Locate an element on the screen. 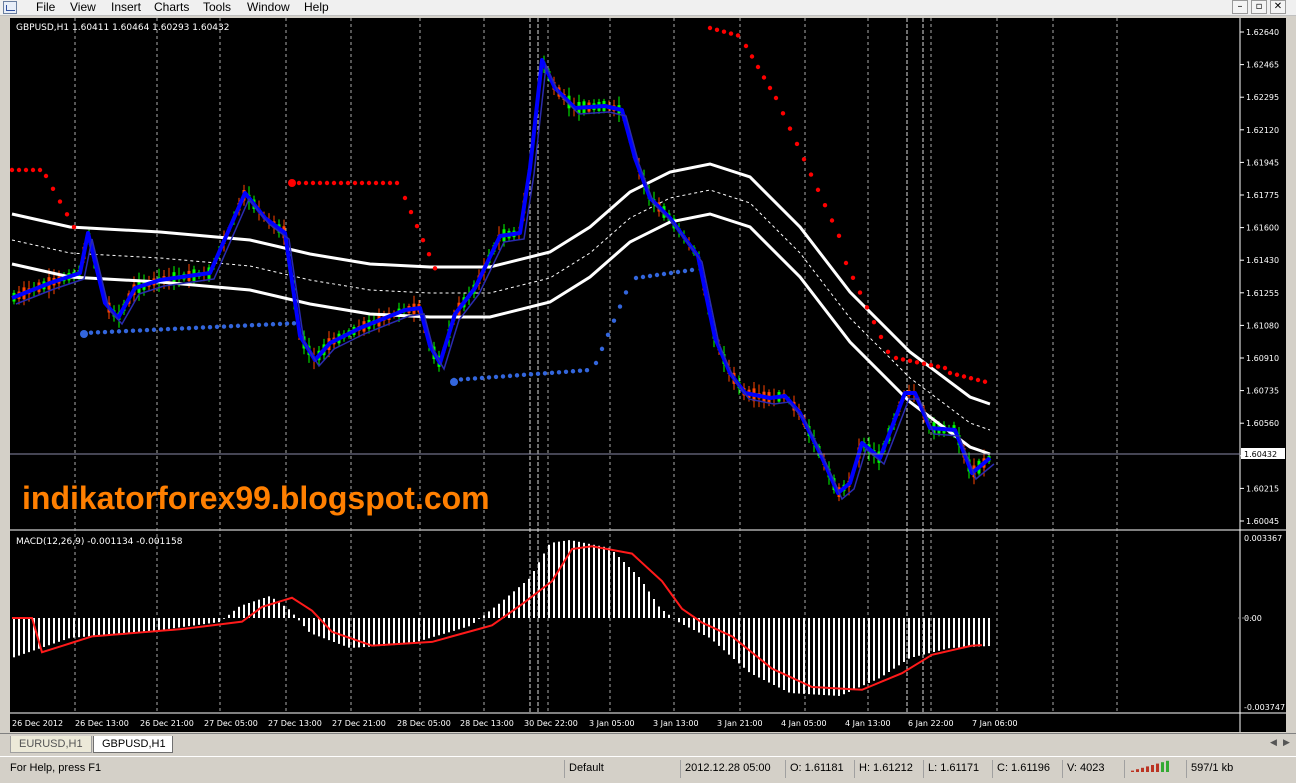 Image resolution: width=1296 pixels, height=783 pixels. menu-file: File is located at coordinates (45, 7).